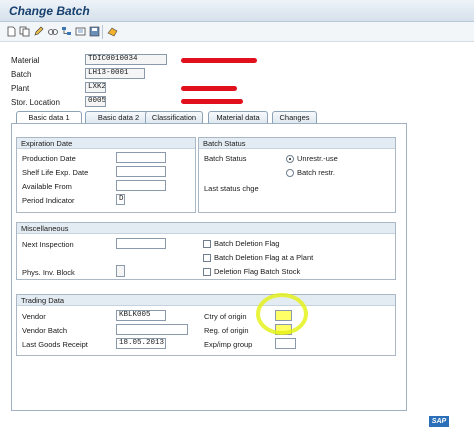 The width and height of the screenshot is (474, 431). I want to click on highlight-annotation, so click(282, 314).